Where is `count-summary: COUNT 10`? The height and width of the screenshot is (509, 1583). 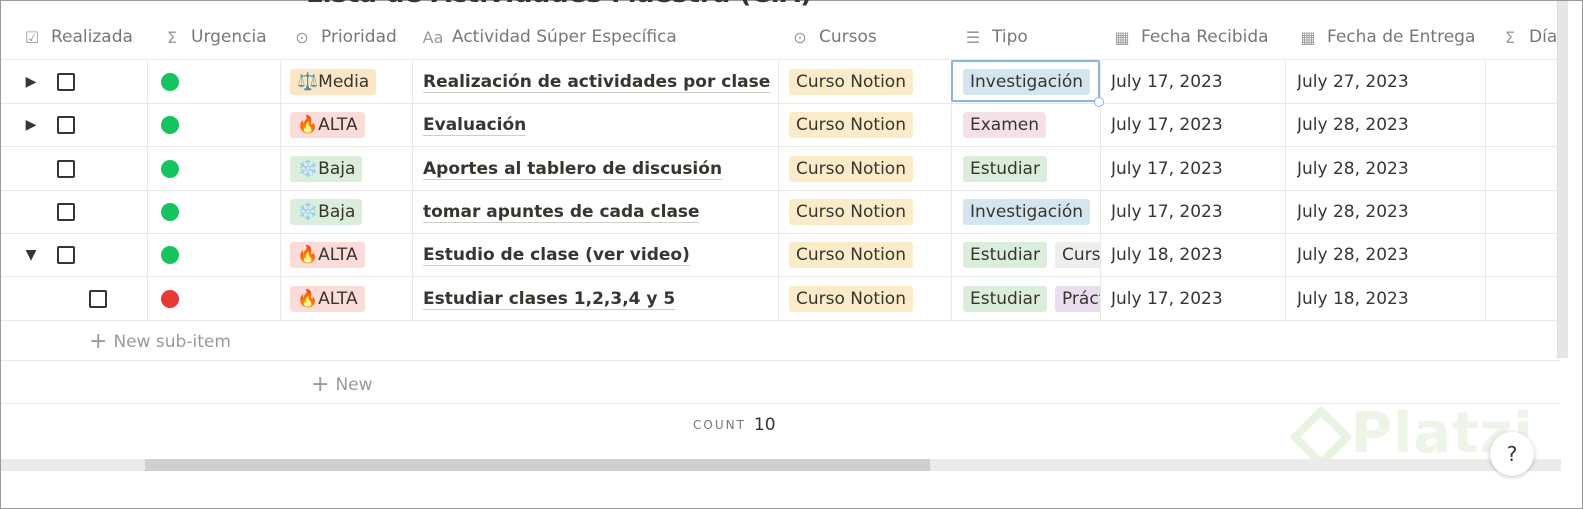 count-summary: COUNT 10 is located at coordinates (734, 425).